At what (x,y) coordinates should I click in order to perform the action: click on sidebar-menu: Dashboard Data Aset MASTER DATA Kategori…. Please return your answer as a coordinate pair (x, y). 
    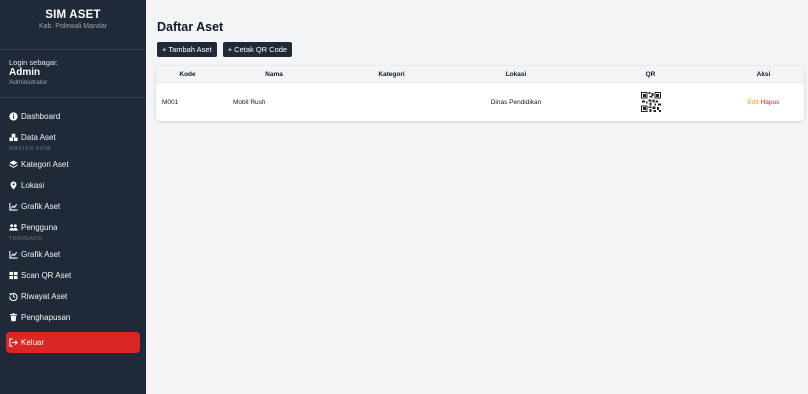
    Looking at the image, I should click on (73, 225).